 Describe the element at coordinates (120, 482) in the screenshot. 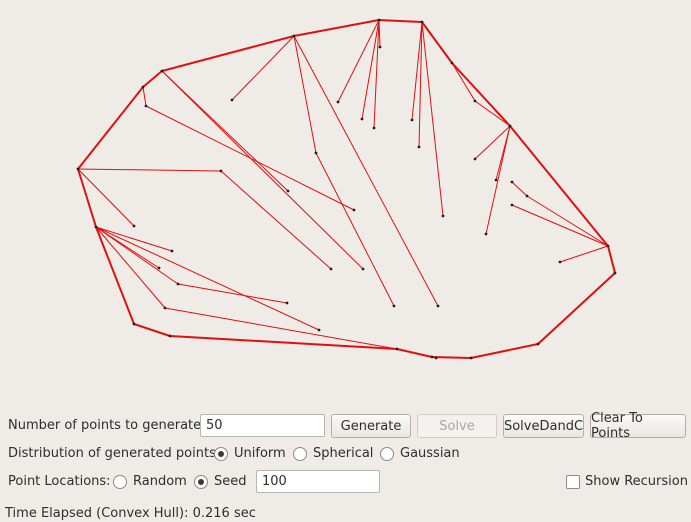

I see `random-radio` at that location.